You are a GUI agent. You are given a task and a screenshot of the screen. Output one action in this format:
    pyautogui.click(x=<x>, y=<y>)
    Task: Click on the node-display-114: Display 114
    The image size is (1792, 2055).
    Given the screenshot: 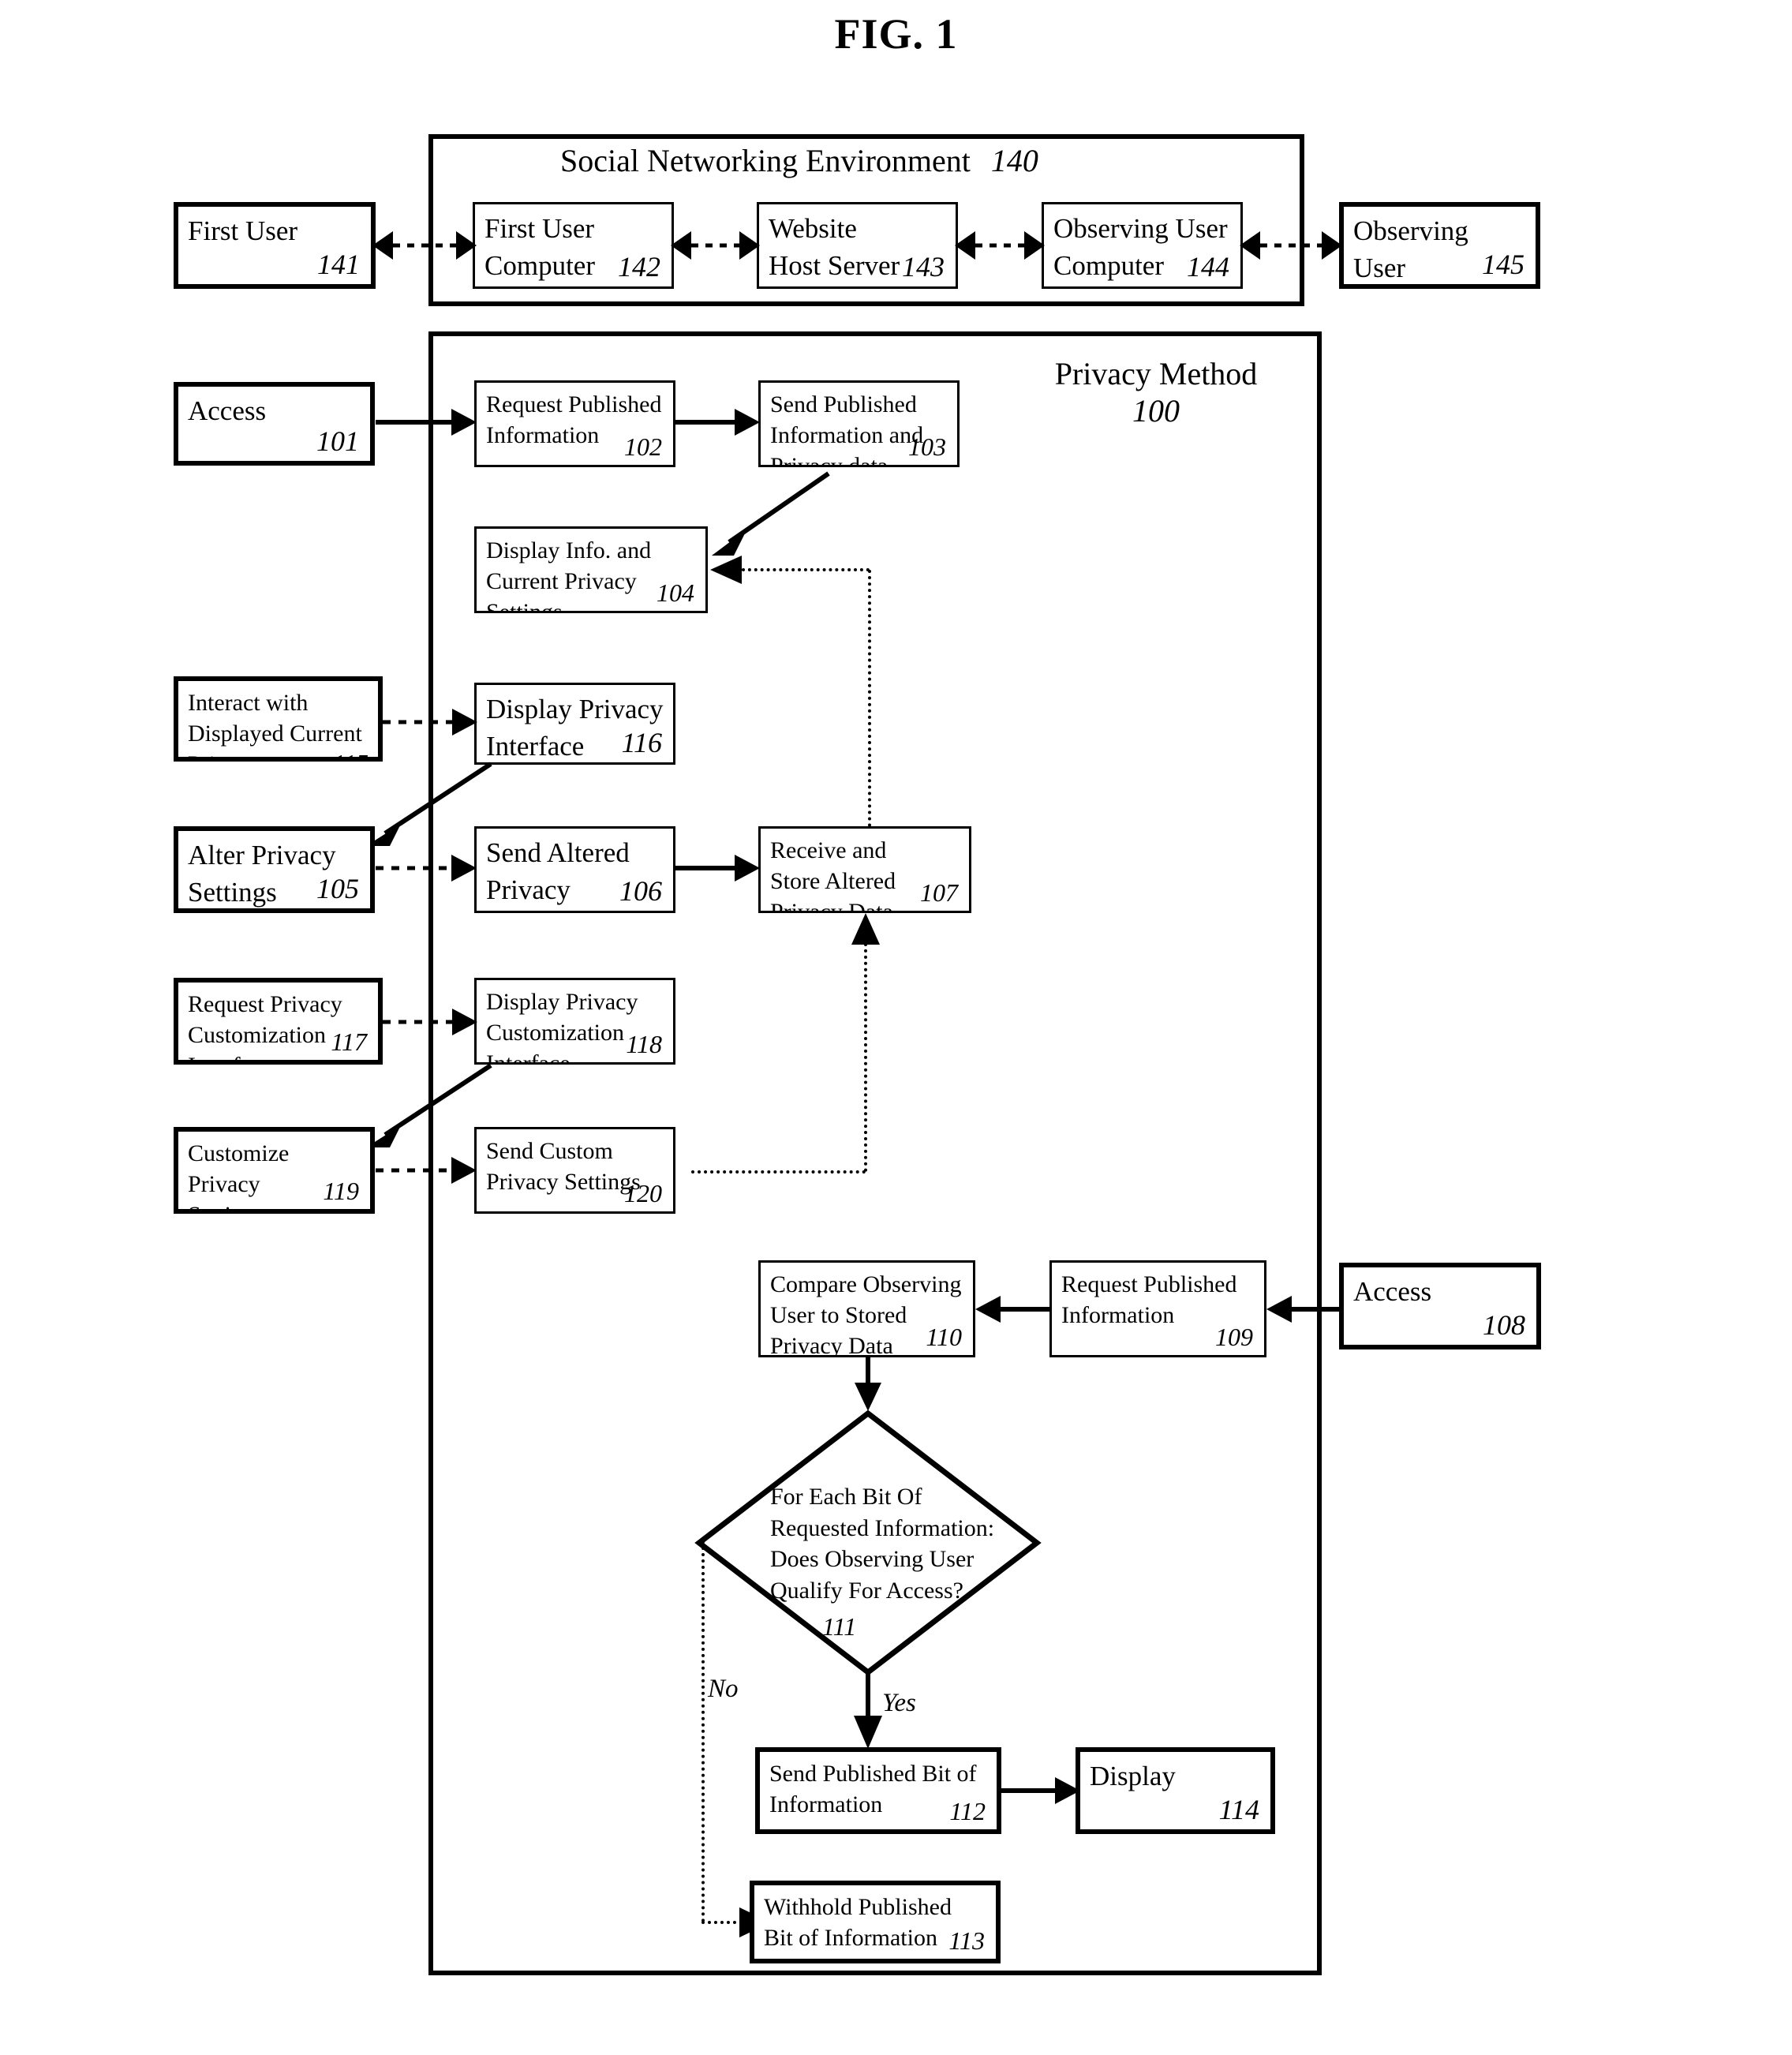 What is the action you would take?
    pyautogui.click(x=1175, y=1790)
    